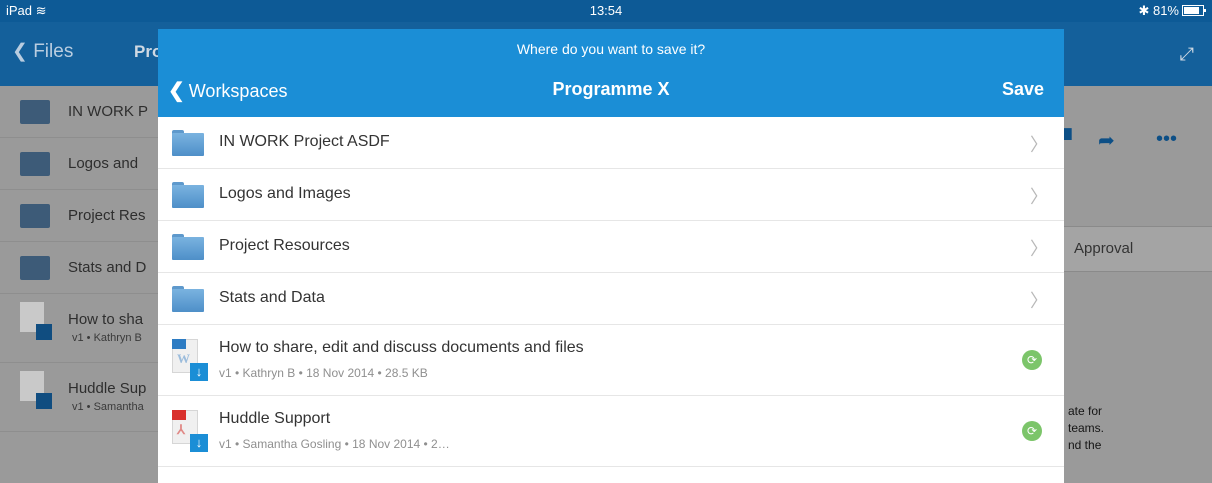 The image size is (1212, 483). What do you see at coordinates (1186, 54) in the screenshot?
I see `expand-icon: ⤢` at bounding box center [1186, 54].